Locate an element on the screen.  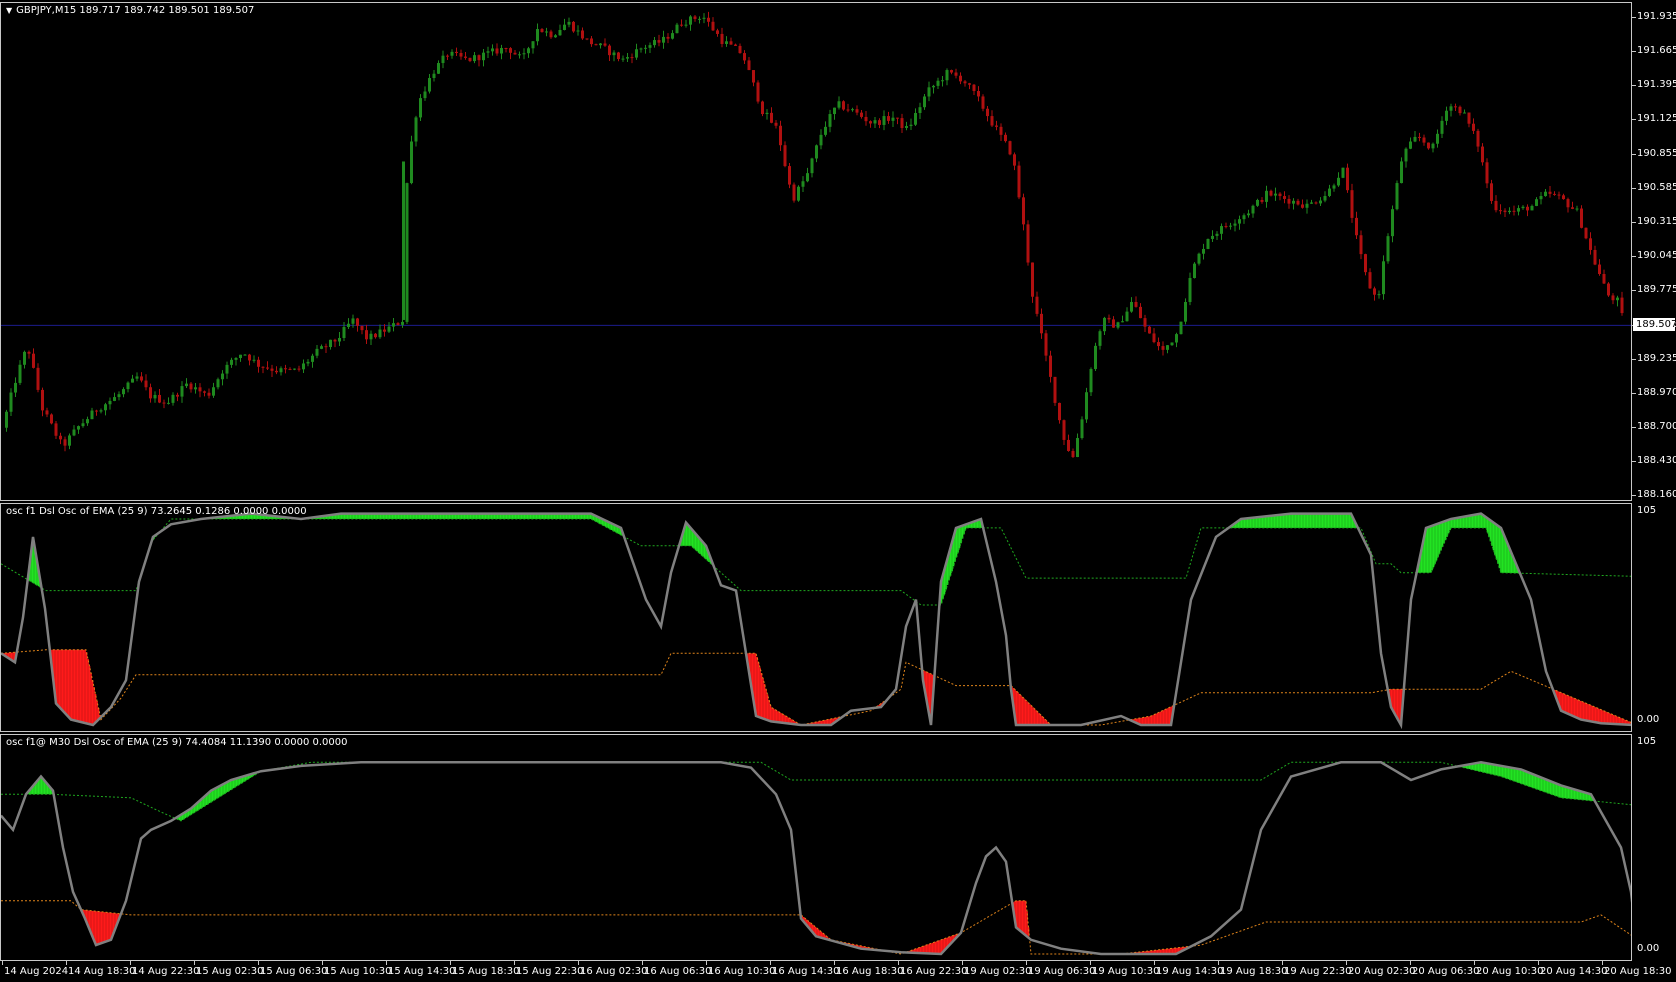
price-tick-label: 188.160 is located at coordinates (1656, 495).